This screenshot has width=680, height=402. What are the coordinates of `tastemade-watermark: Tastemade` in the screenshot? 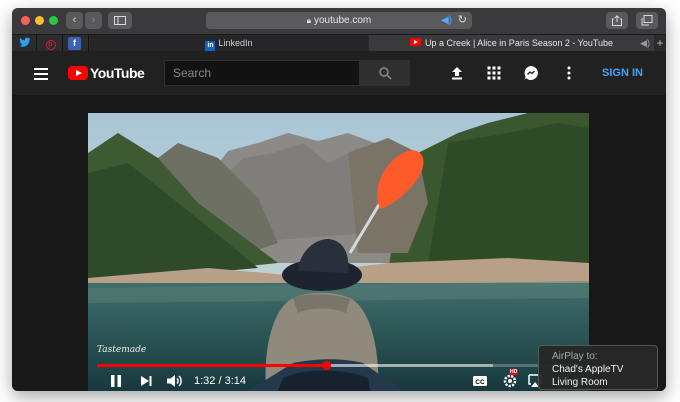 It's located at (122, 350).